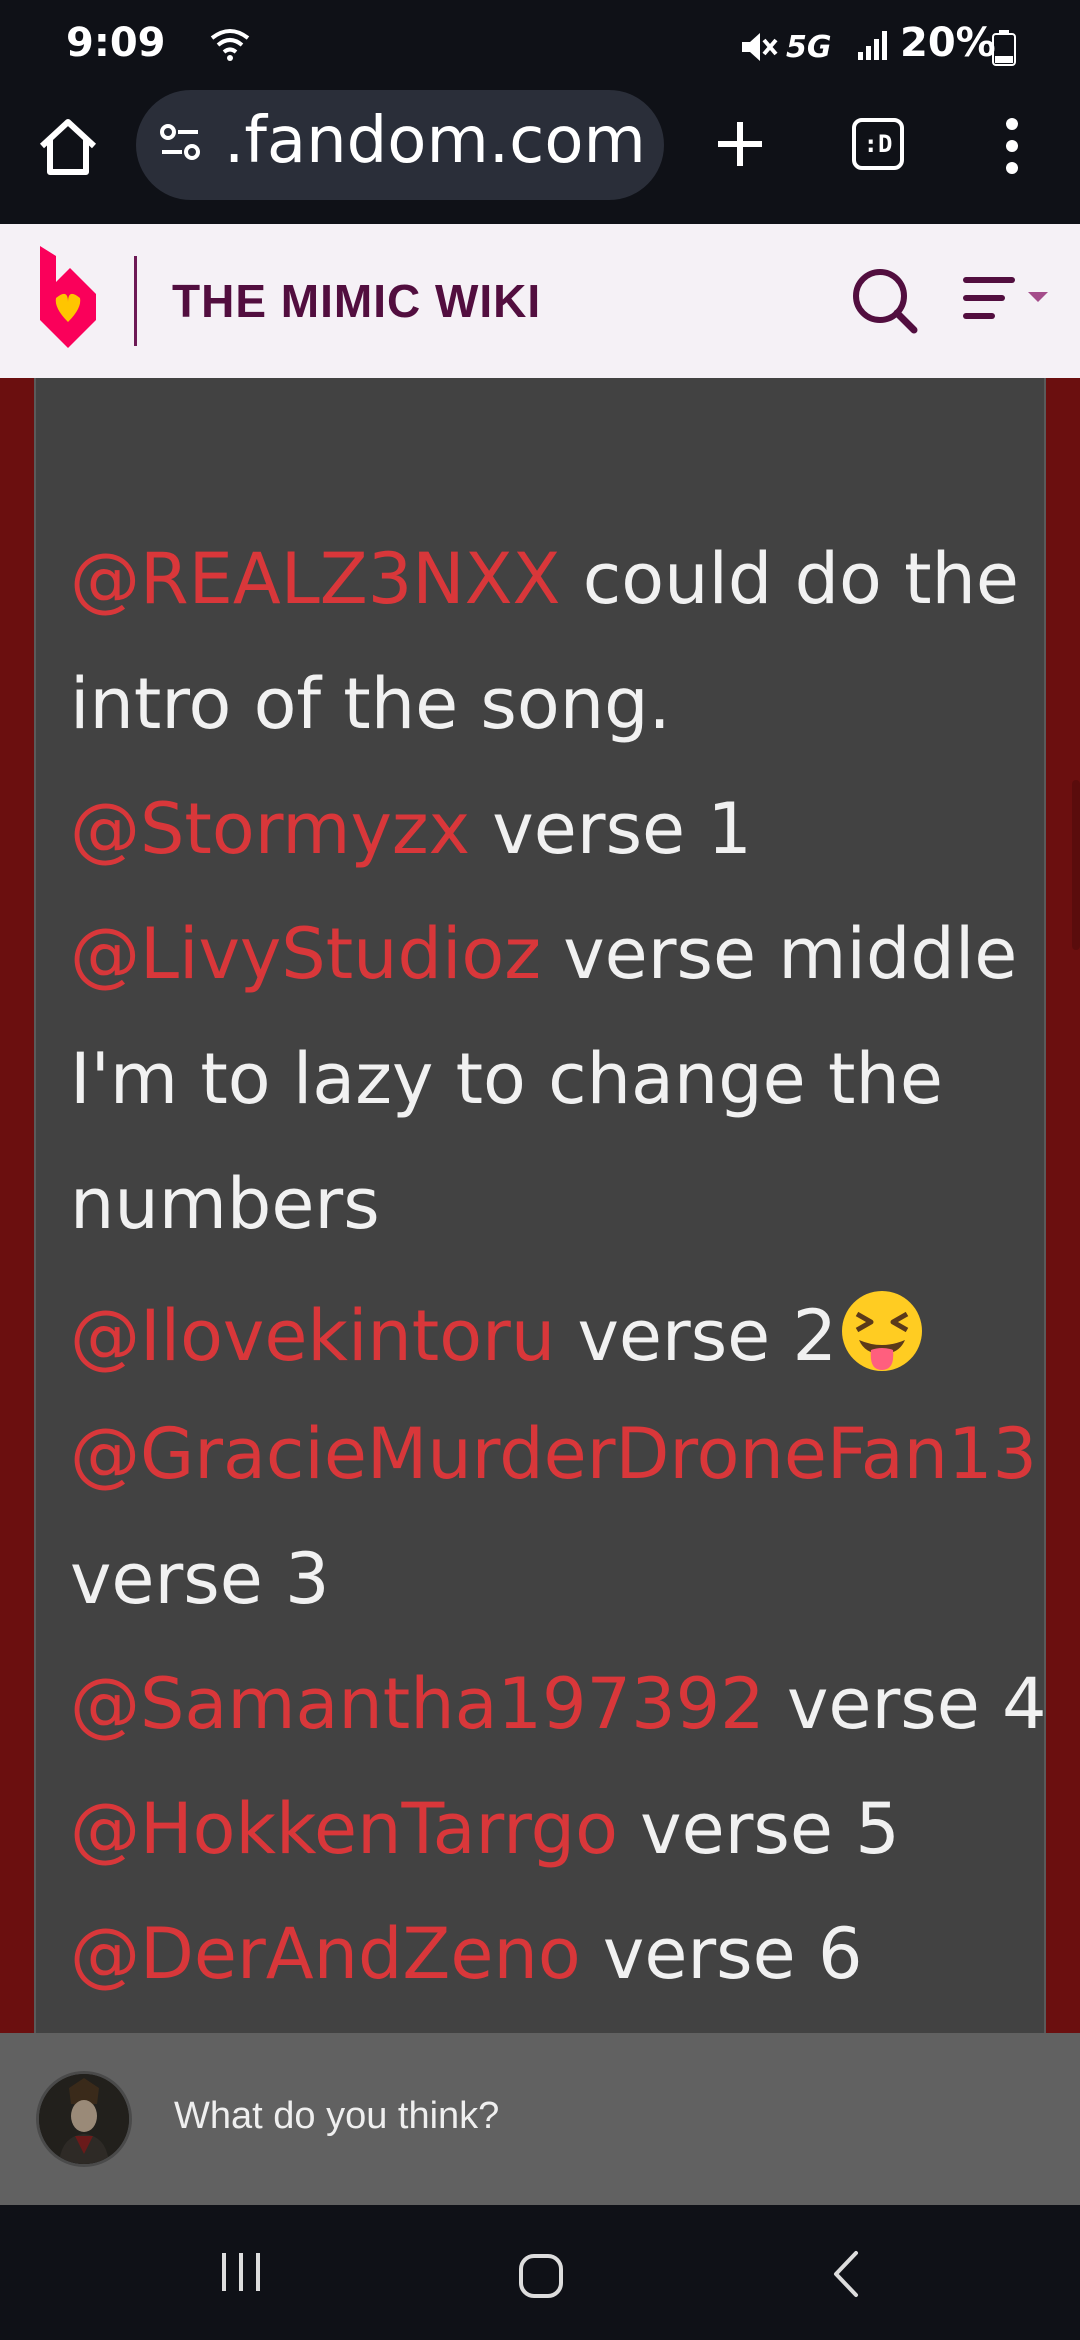 This screenshot has width=1080, height=2340. I want to click on user-mention: @Stormyzx, so click(270, 829).